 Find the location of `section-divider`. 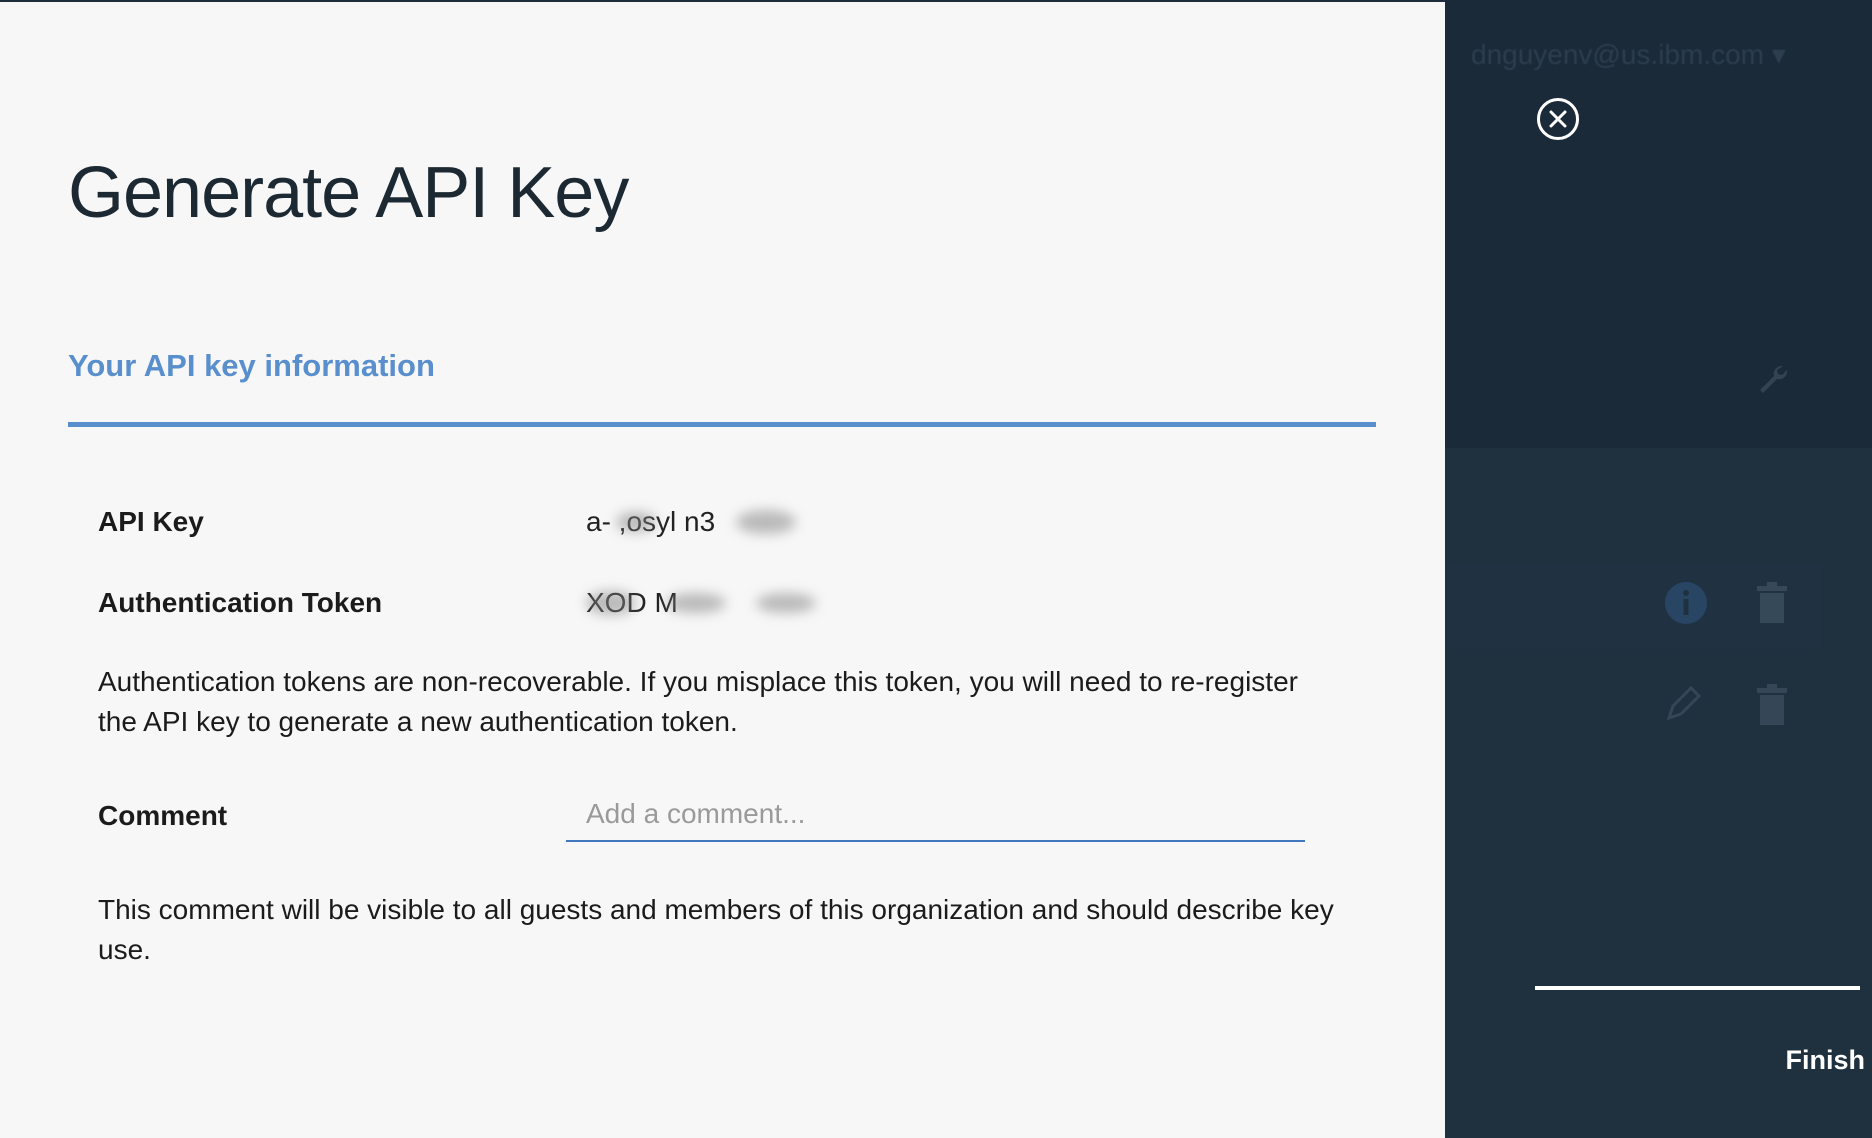

section-divider is located at coordinates (722, 424).